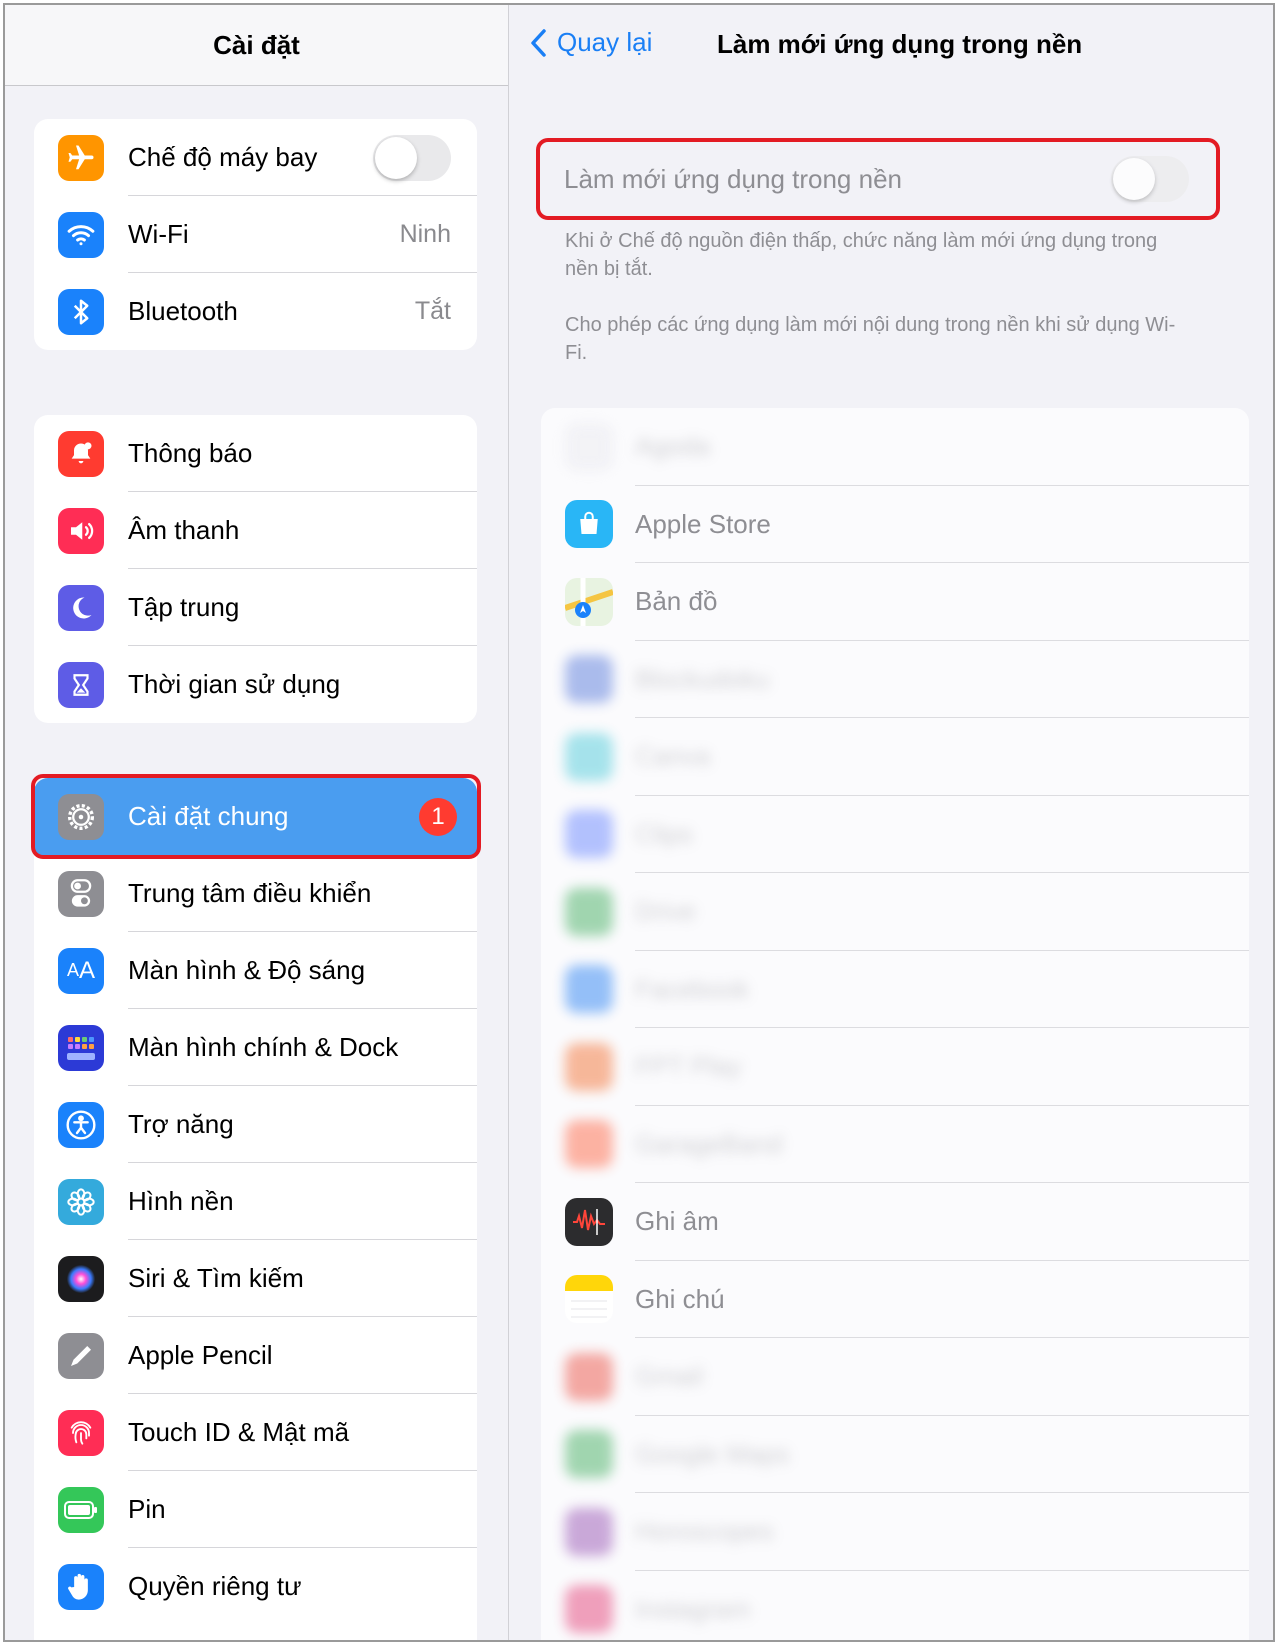  What do you see at coordinates (223, 157) in the screenshot?
I see `sidebar-item-label: Chế độ máy bay` at bounding box center [223, 157].